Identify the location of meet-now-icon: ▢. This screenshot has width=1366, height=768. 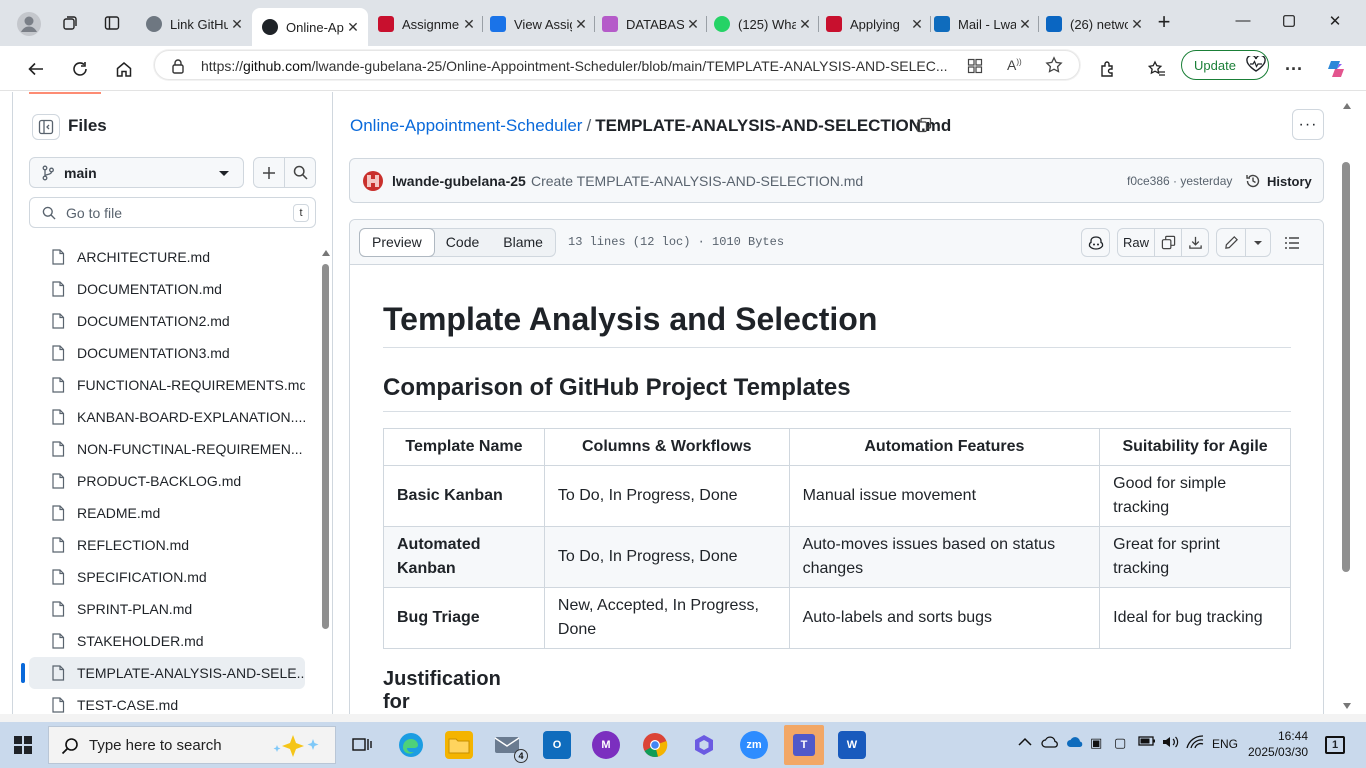
(1120, 743).